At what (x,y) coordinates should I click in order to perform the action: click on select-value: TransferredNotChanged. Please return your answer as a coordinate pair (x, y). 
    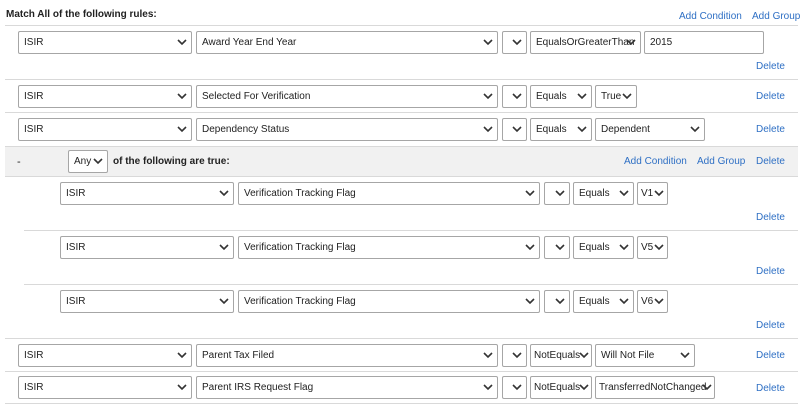
    Looking at the image, I should click on (653, 387).